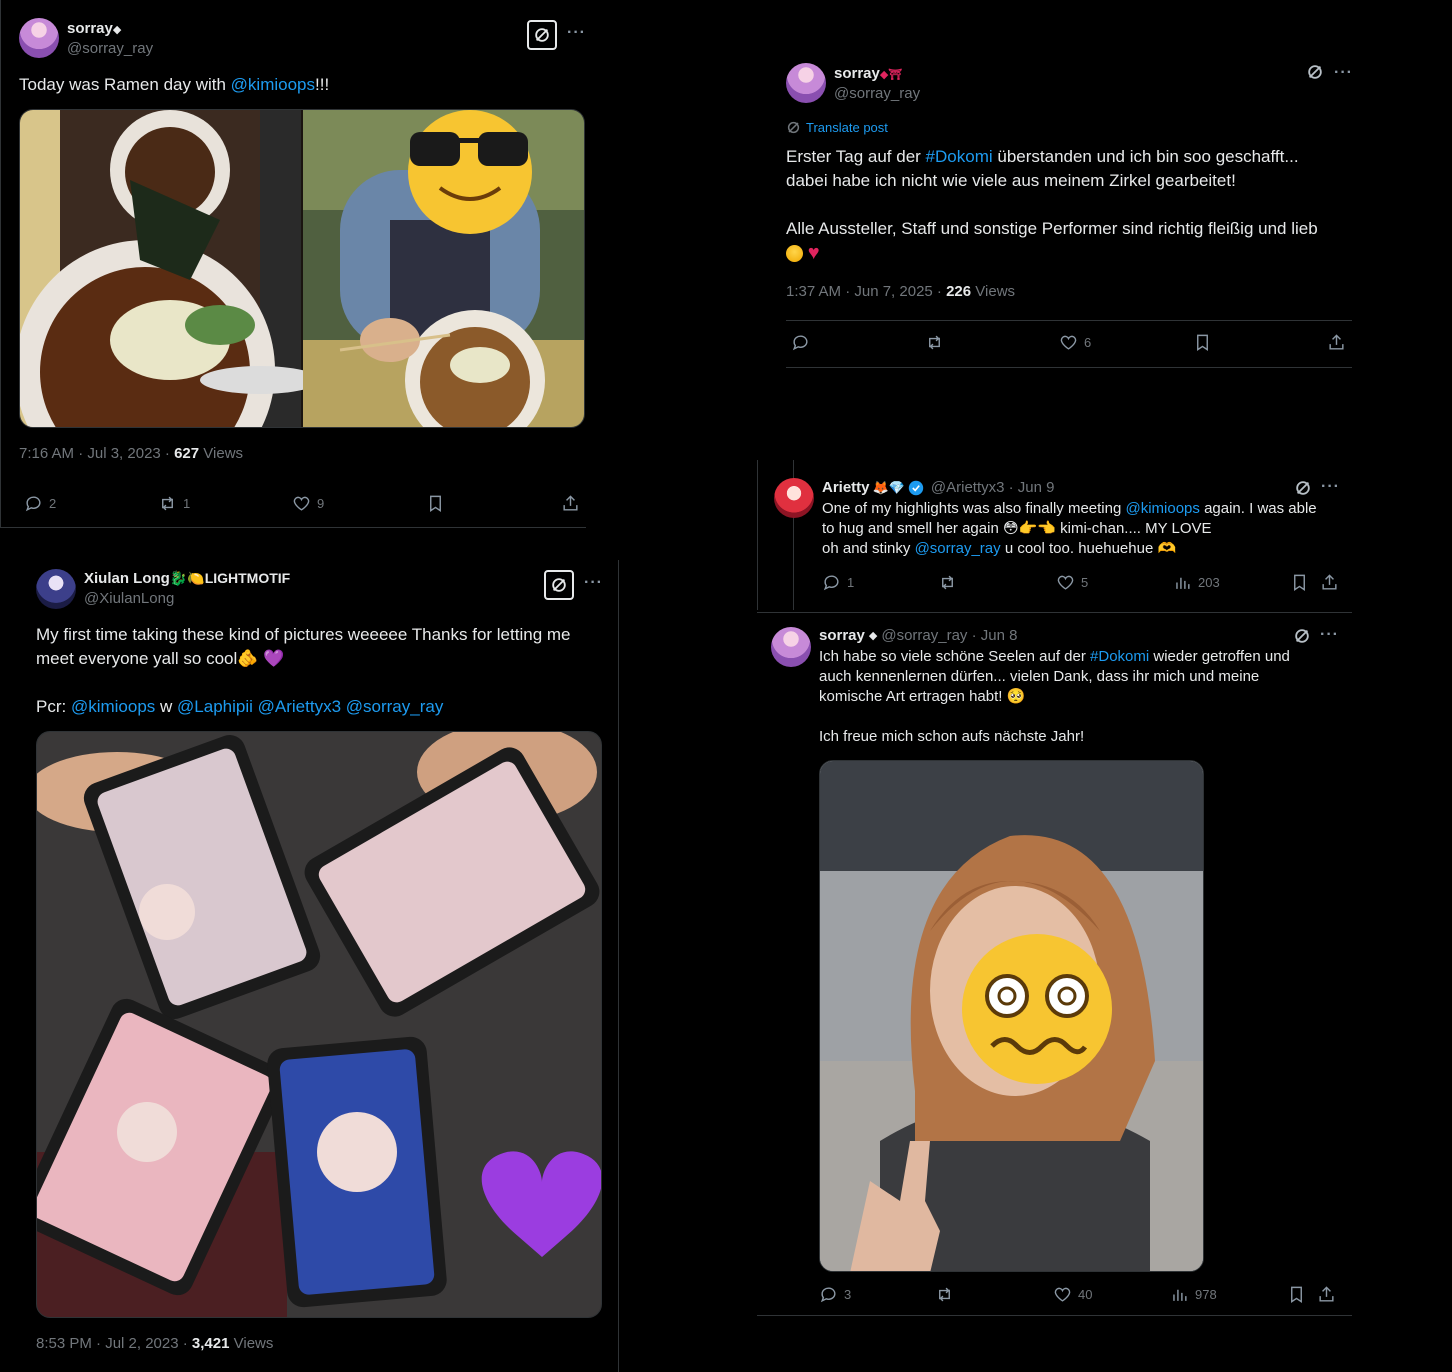 This screenshot has width=1452, height=1372. Describe the element at coordinates (1088, 342) in the screenshot. I see `like-count: 6` at that location.